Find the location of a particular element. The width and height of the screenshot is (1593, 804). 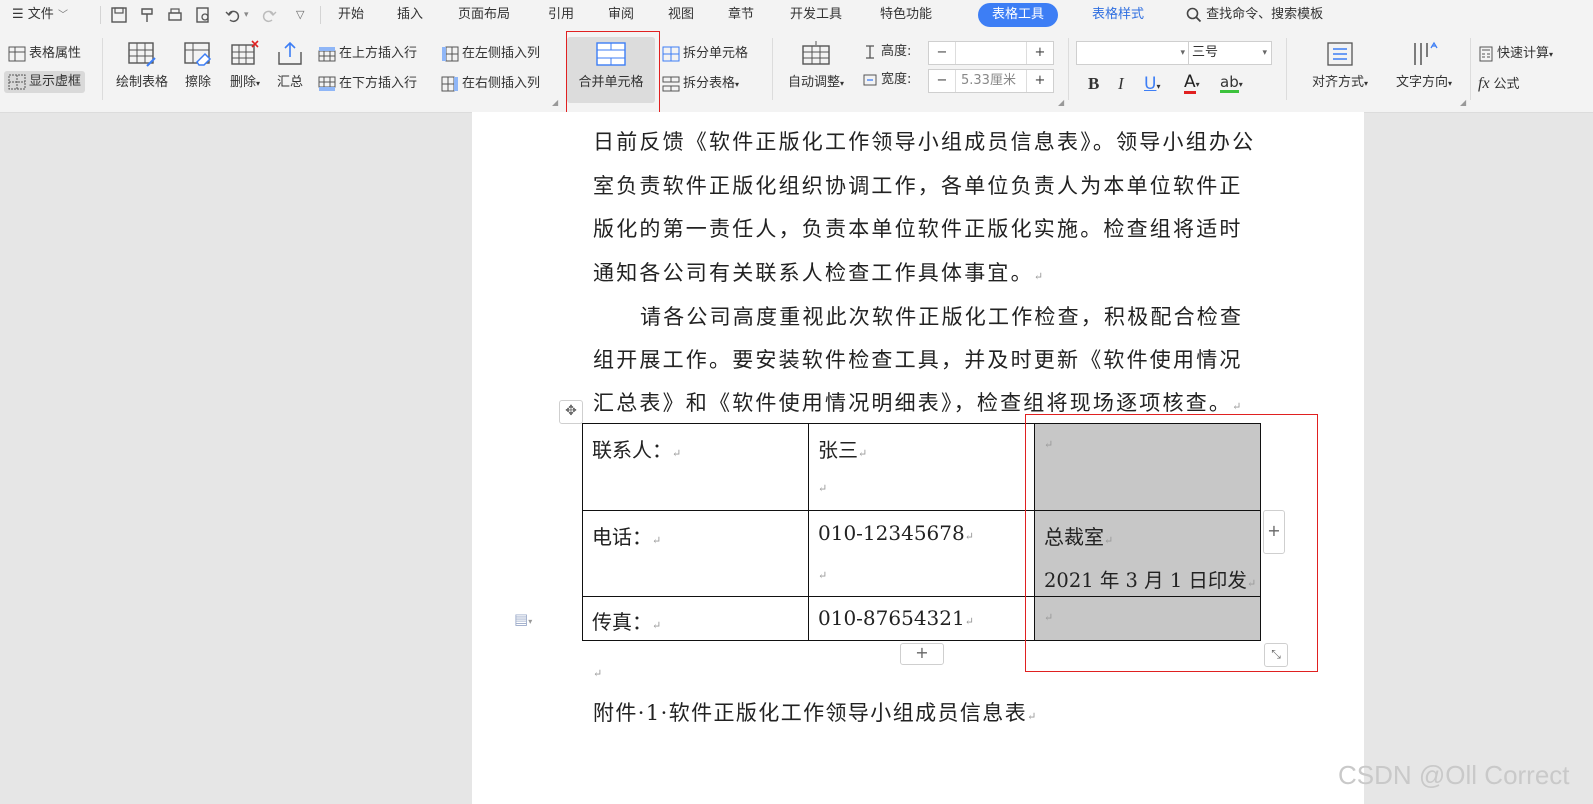

table-cell: 联系人：↵ is located at coordinates (695, 467).